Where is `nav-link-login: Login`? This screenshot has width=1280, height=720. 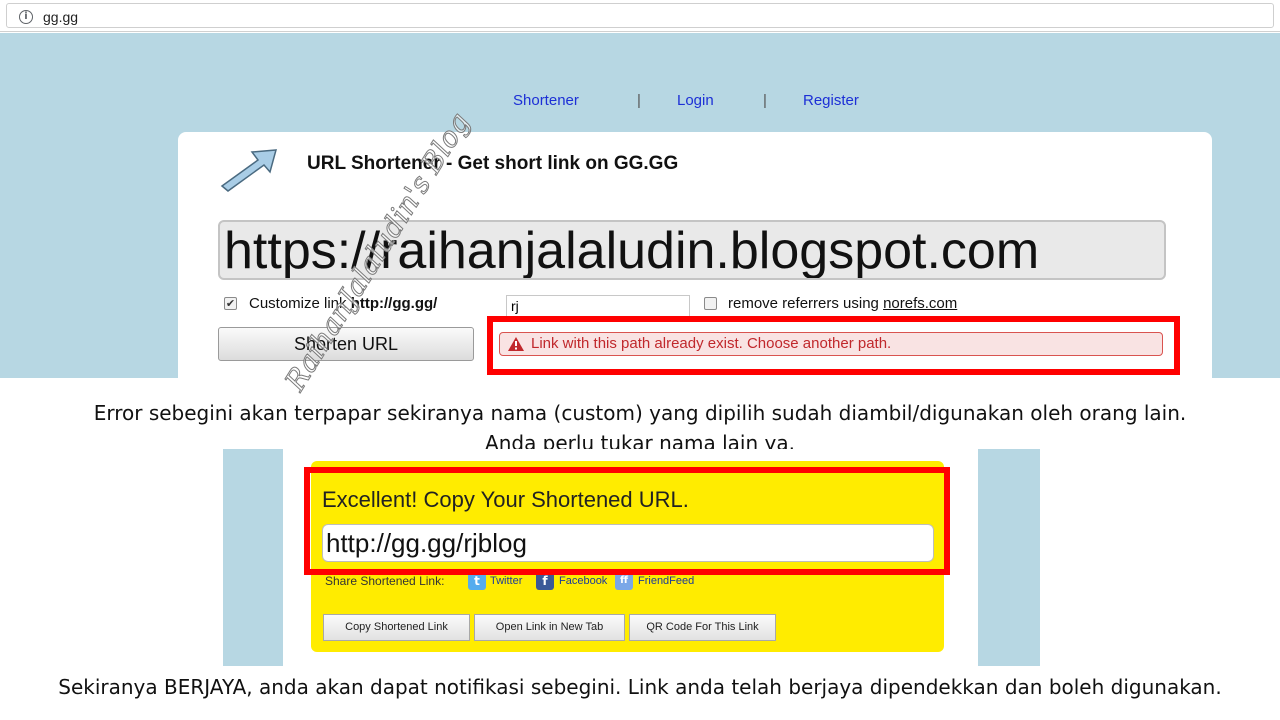 nav-link-login: Login is located at coordinates (695, 101).